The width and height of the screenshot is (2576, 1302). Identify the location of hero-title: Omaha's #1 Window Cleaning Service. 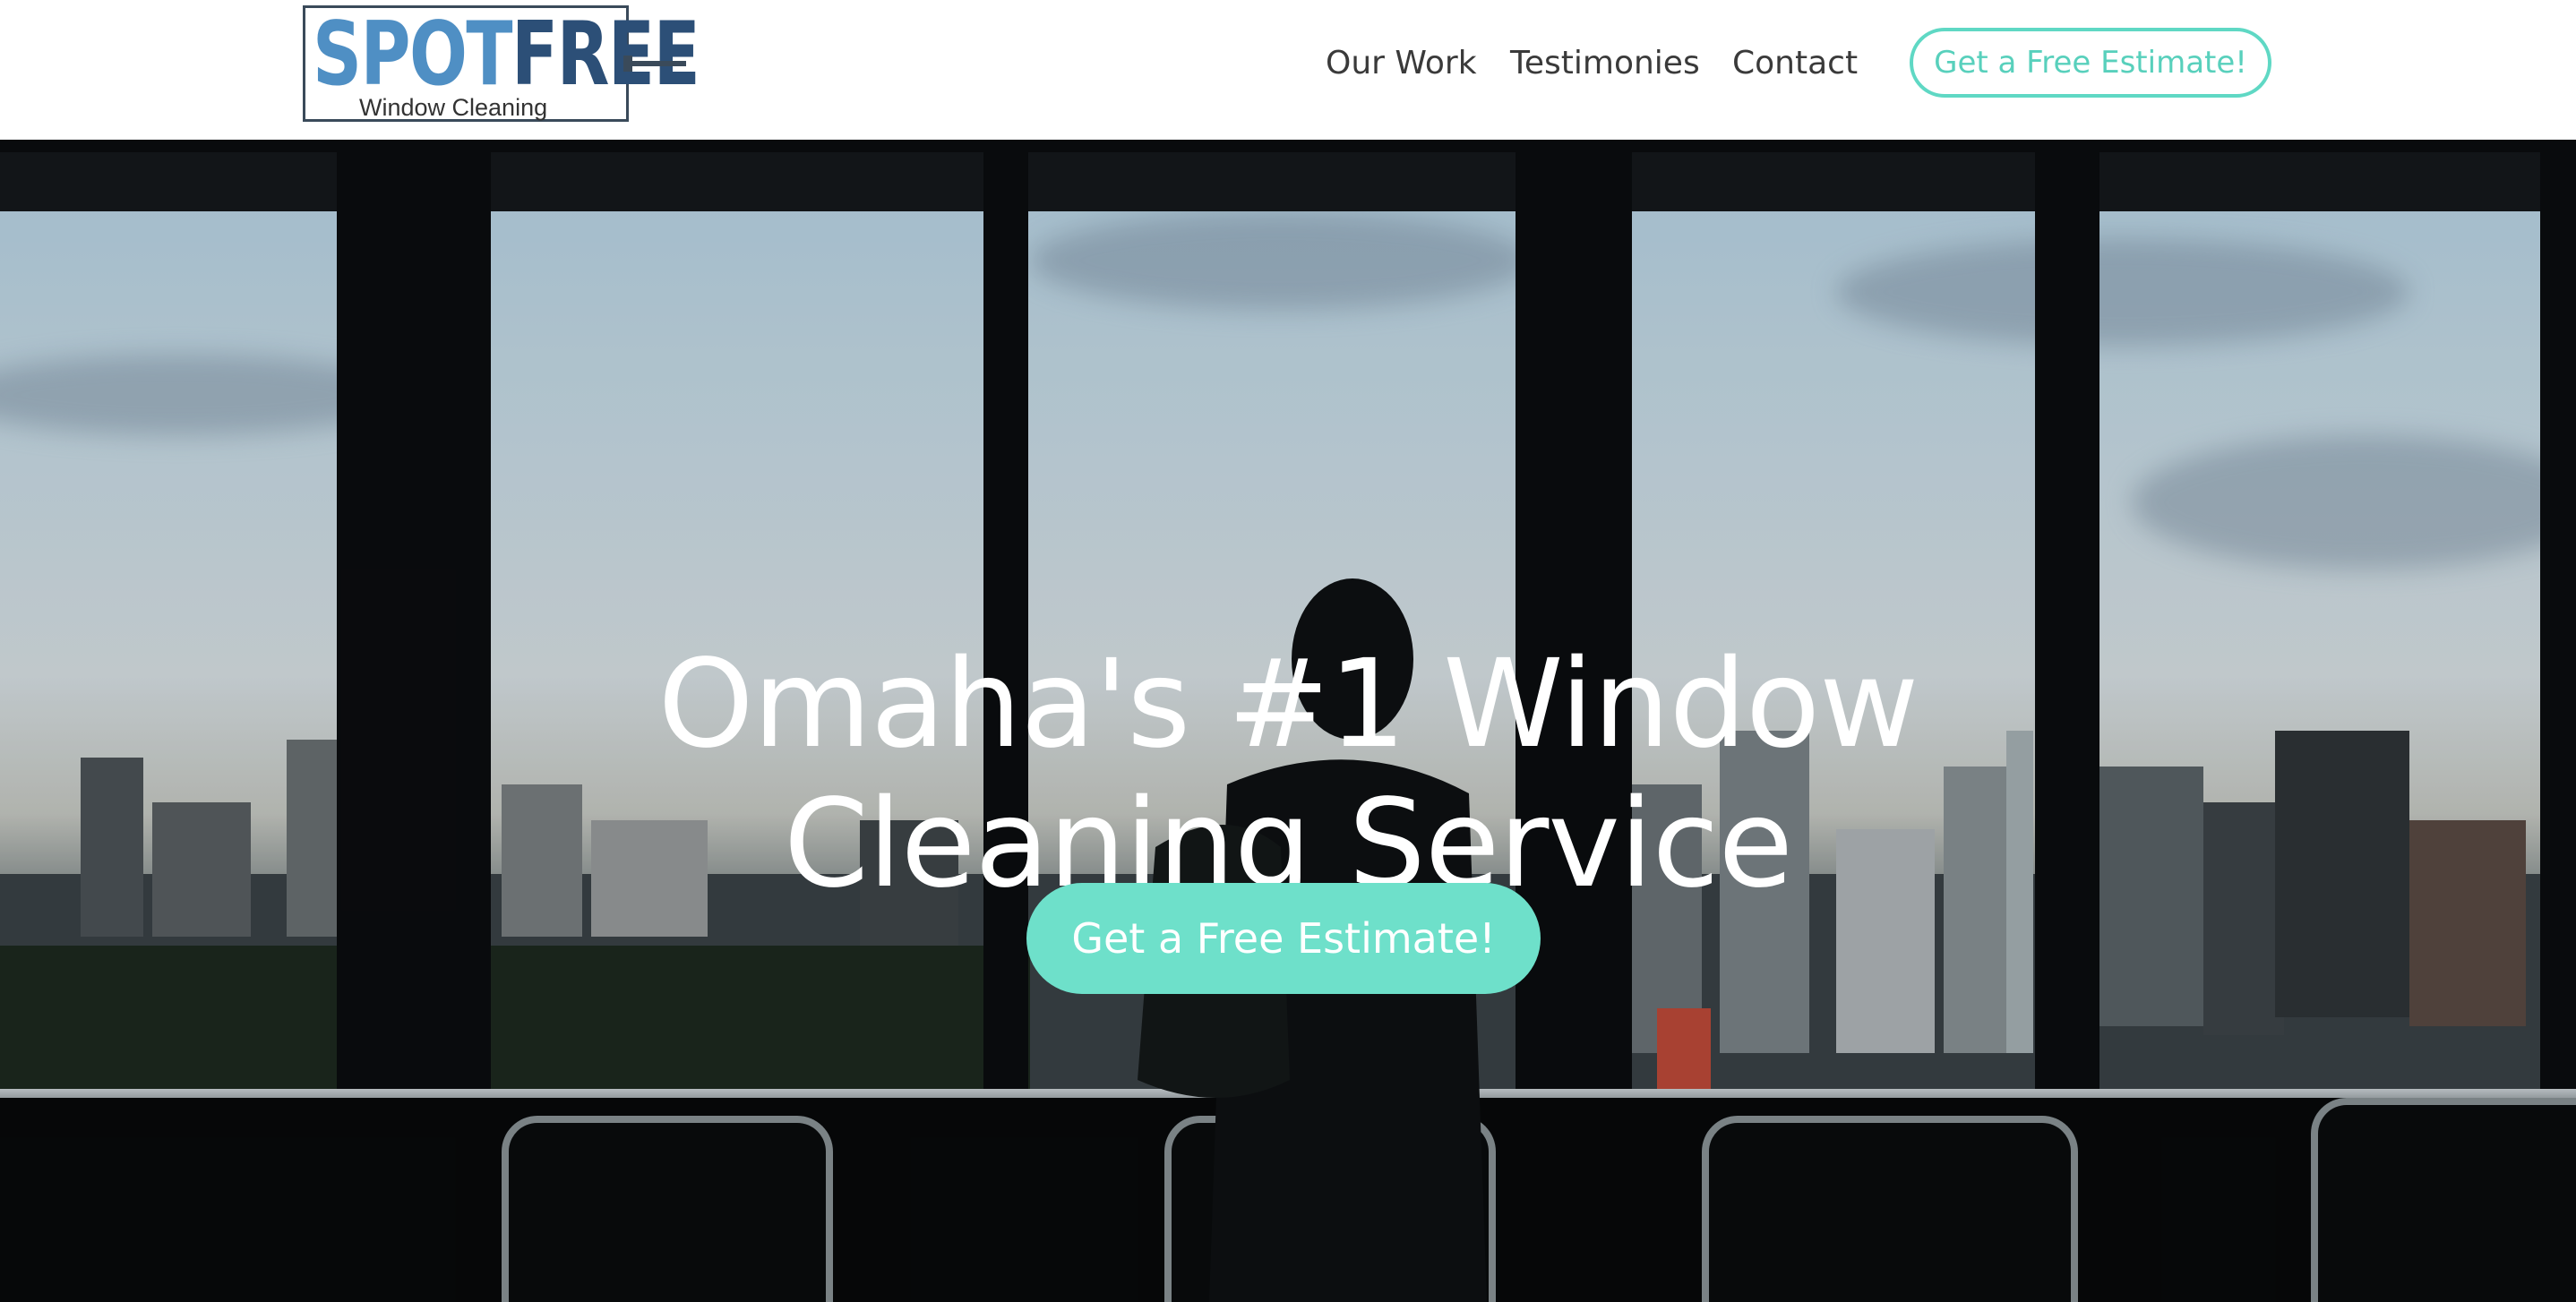
(1288, 774).